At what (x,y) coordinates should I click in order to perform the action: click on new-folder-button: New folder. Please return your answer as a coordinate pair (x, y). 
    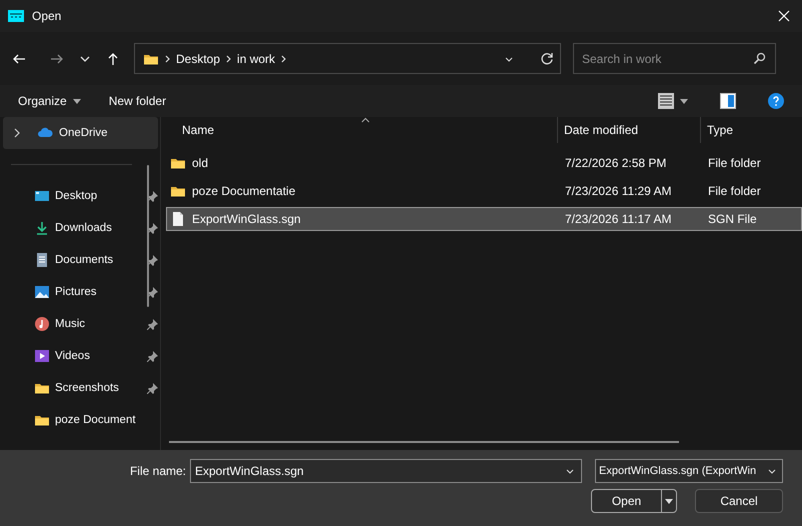
    Looking at the image, I should click on (137, 101).